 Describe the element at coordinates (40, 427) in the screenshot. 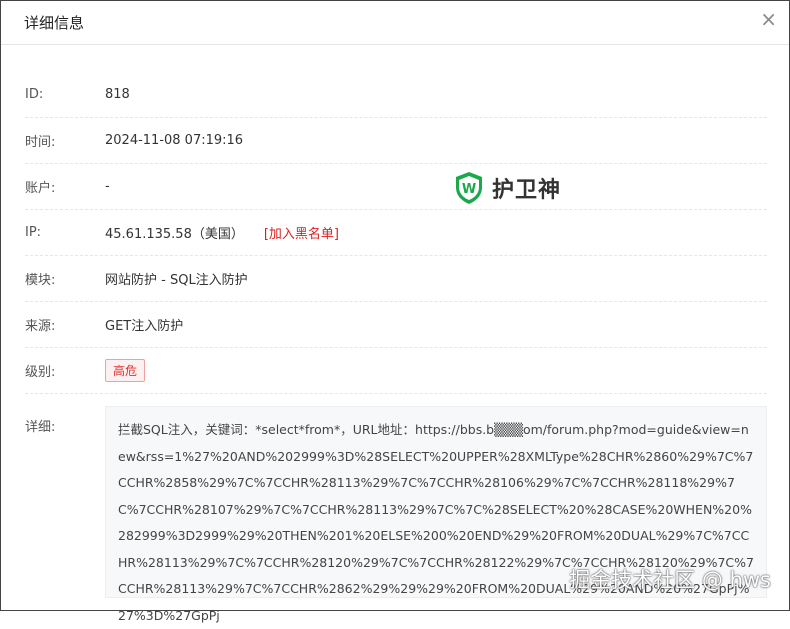

I see `field-label: 详细:` at that location.